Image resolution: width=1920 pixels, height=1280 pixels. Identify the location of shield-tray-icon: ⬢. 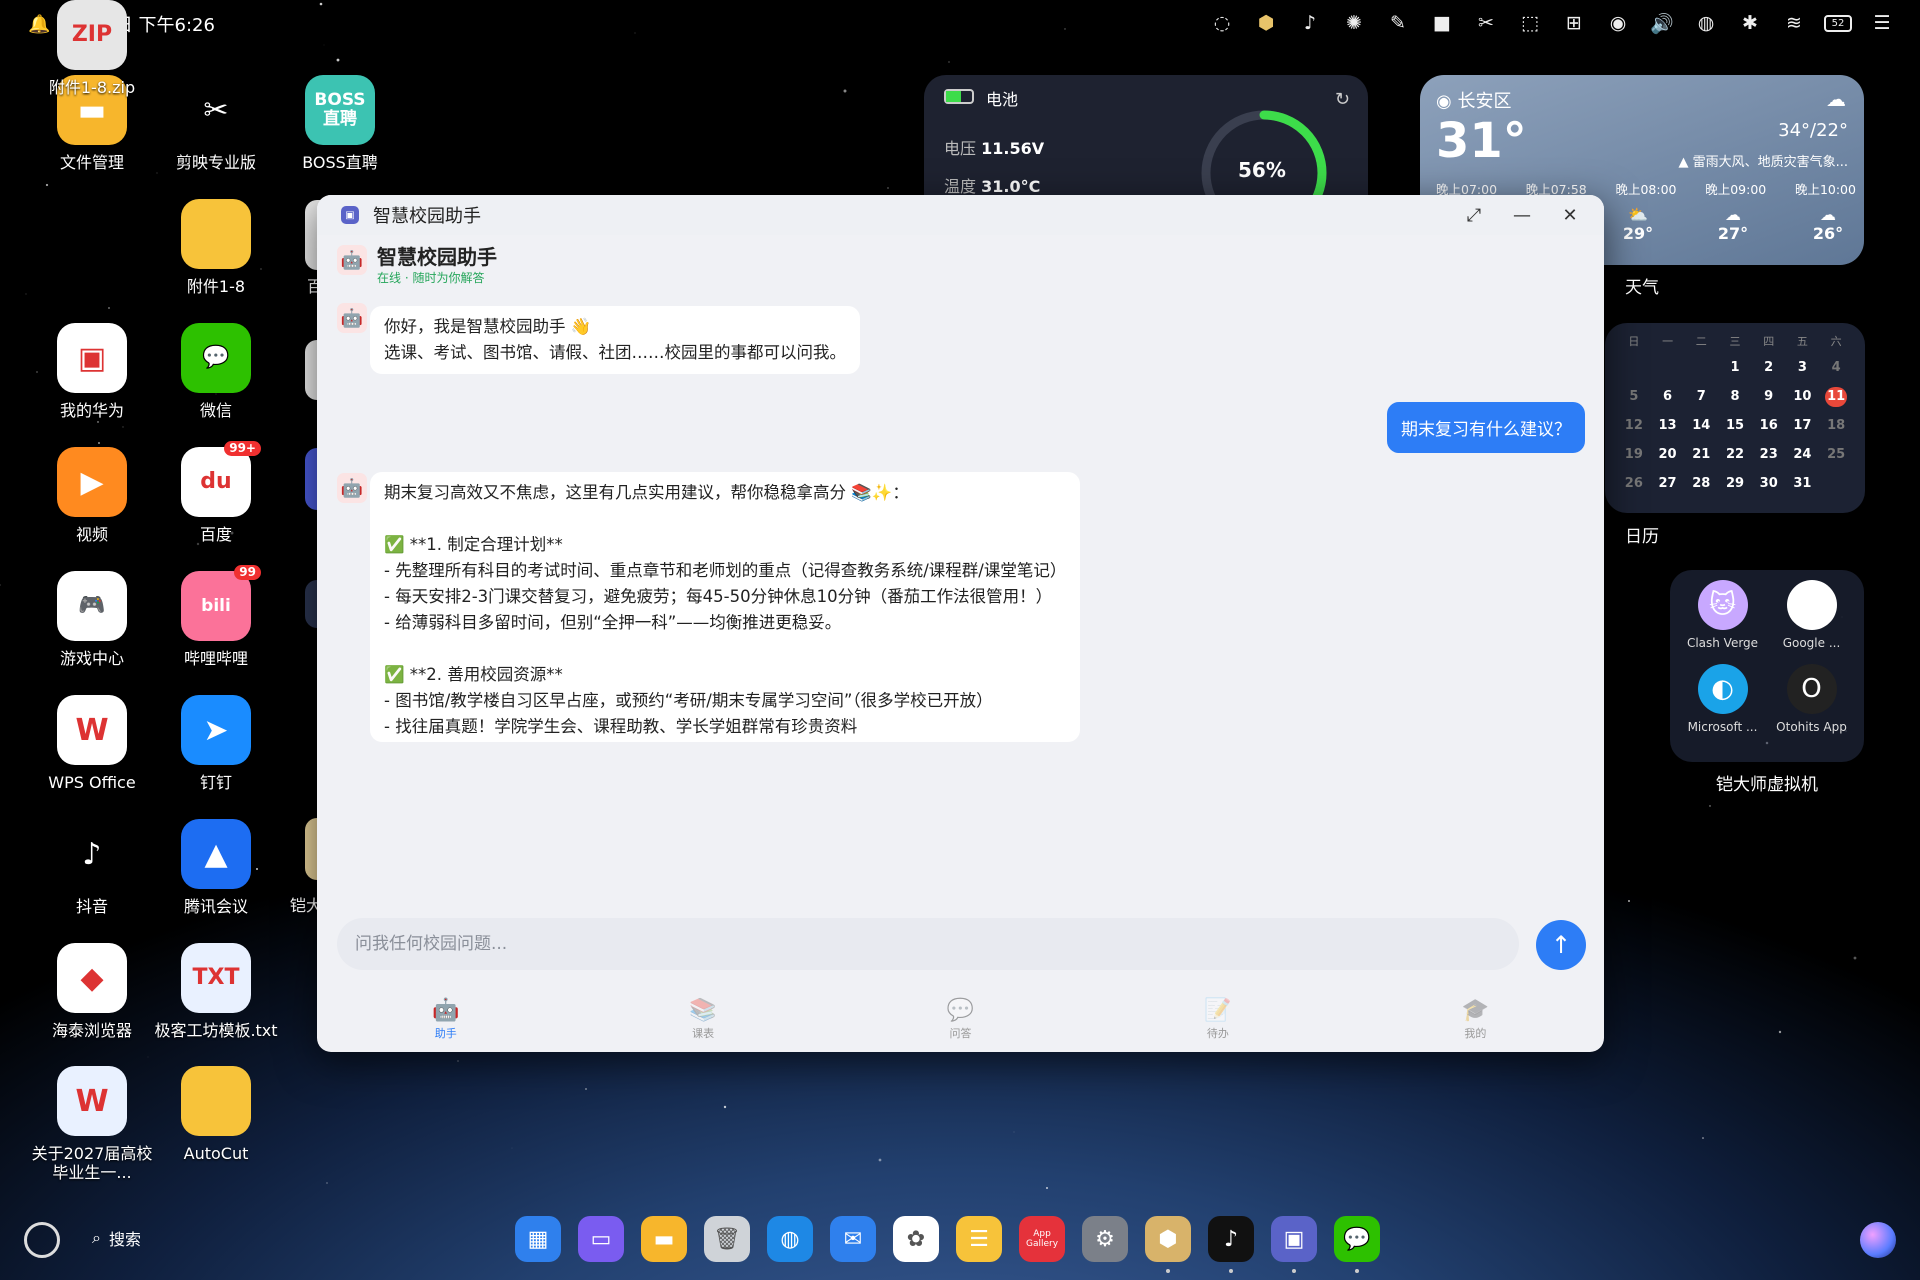
(1266, 23).